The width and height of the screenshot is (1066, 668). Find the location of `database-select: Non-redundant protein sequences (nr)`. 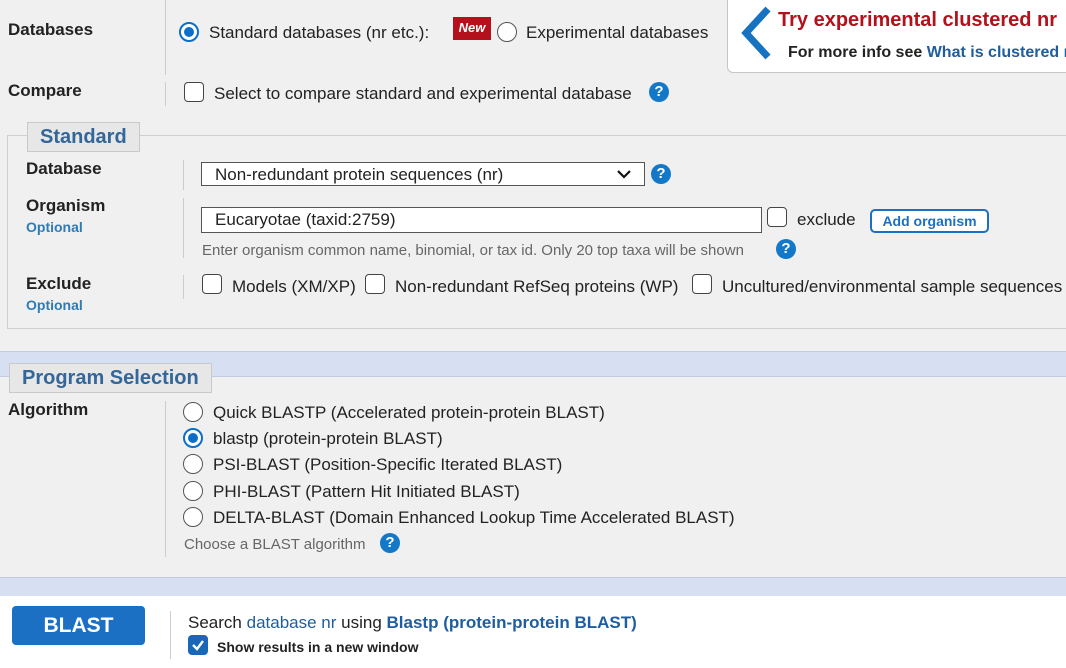

database-select: Non-redundant protein sequences (nr) is located at coordinates (423, 174).